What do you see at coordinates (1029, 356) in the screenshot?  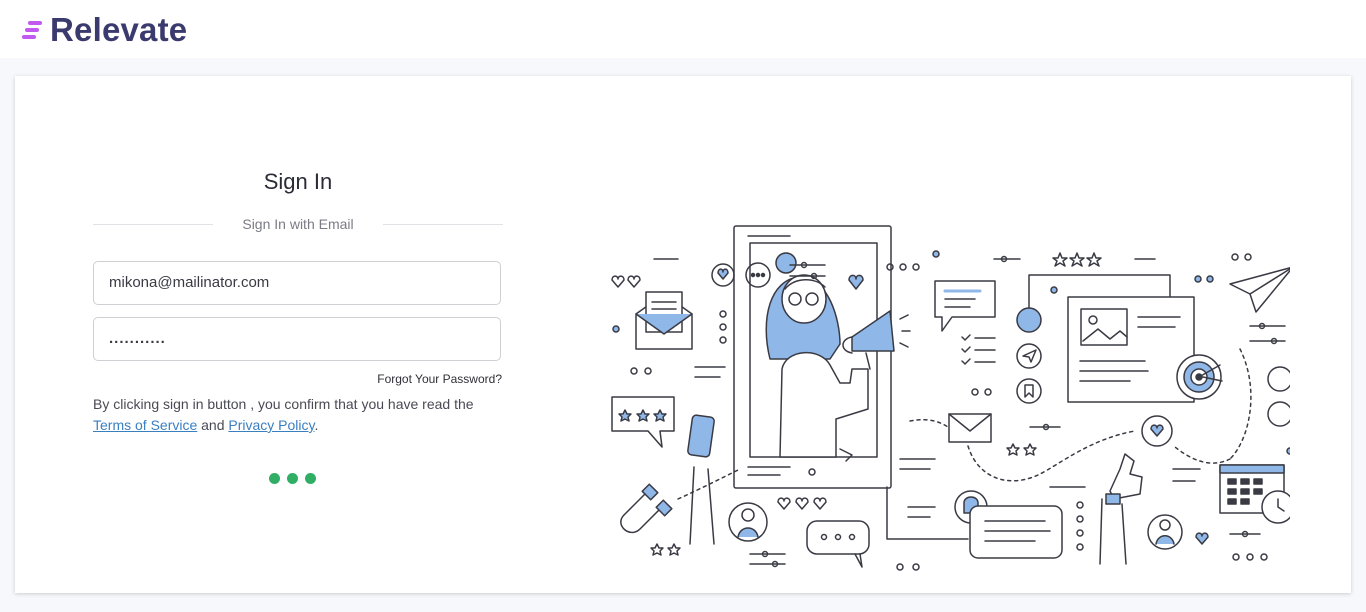 I see `send-icon` at bounding box center [1029, 356].